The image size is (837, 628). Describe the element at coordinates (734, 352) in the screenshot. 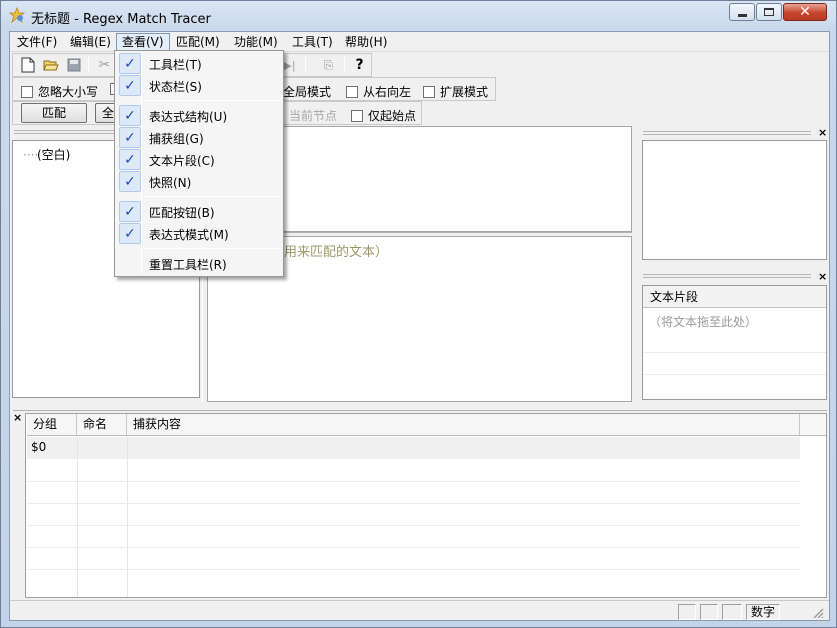

I see `snippet-row-line` at that location.